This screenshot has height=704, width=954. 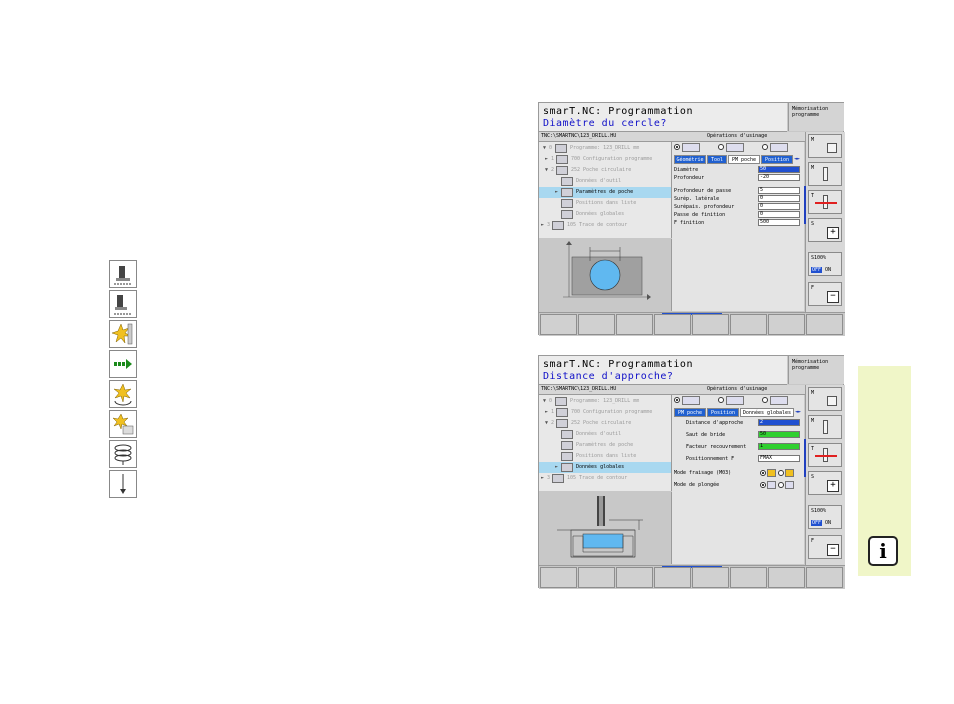 What do you see at coordinates (779, 446) in the screenshot?
I see `facteur-recouvrement-input: 1` at bounding box center [779, 446].